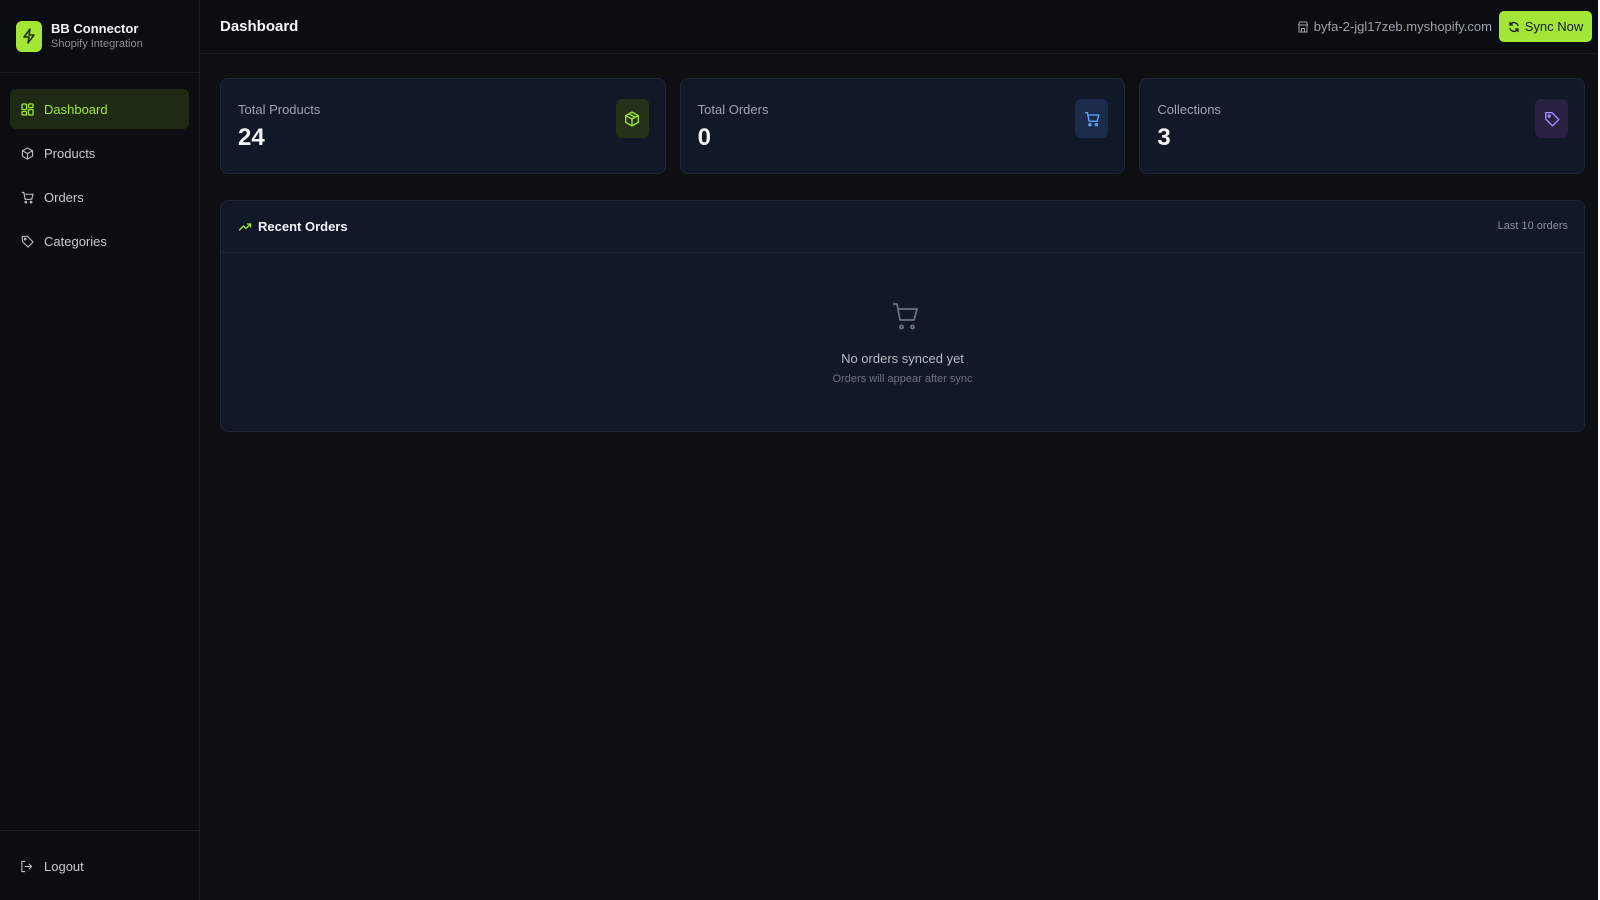 This screenshot has height=900, width=1600. I want to click on store-domain: byfa-2-jgl17zeb.myshopify.com, so click(1394, 26).